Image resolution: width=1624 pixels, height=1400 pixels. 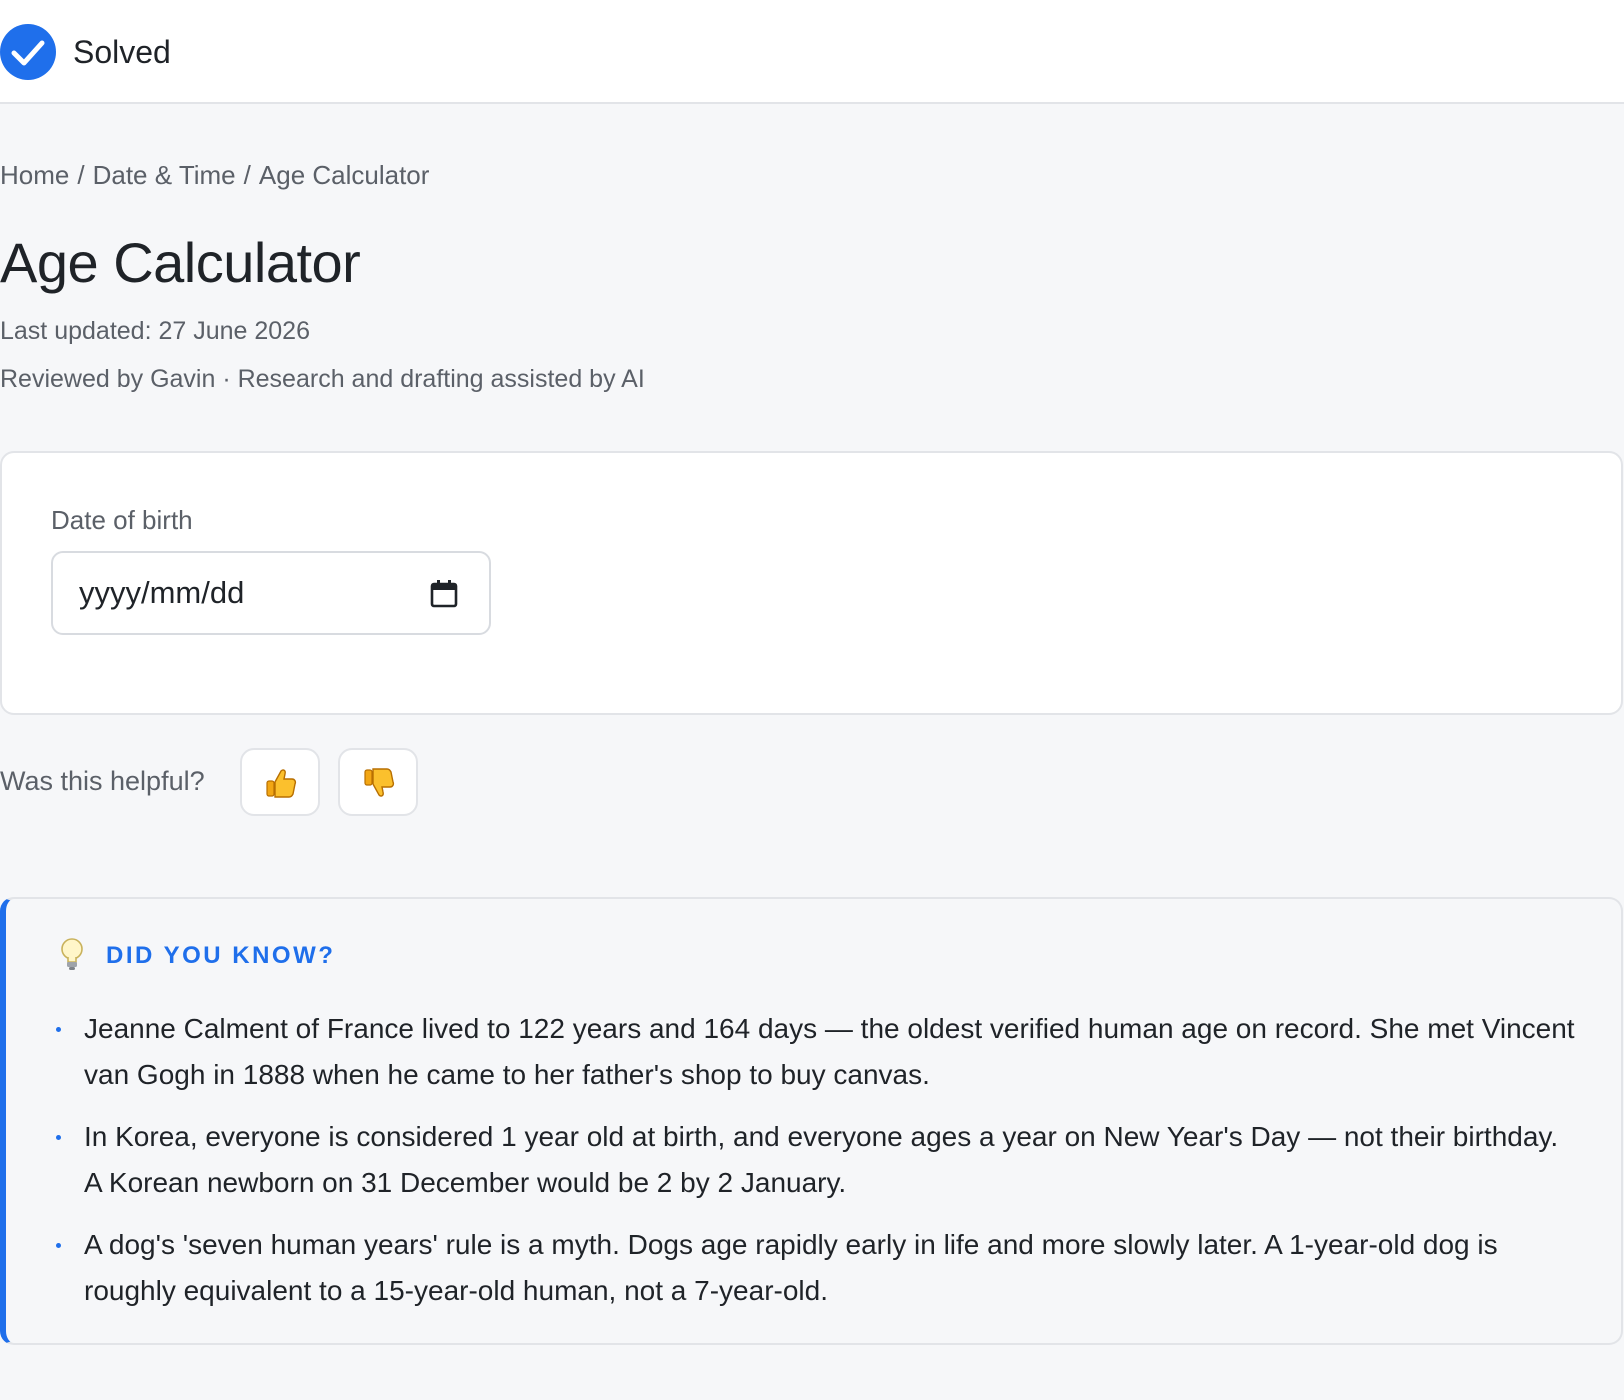 What do you see at coordinates (444, 594) in the screenshot?
I see `calendar-icon` at bounding box center [444, 594].